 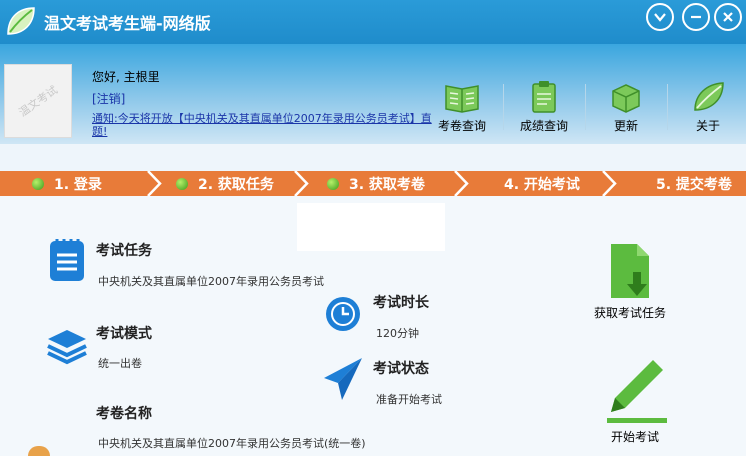 I want to click on start-exam-button: 开始考试, so click(x=635, y=400).